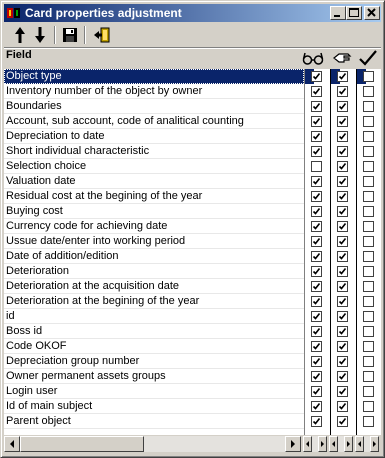  I want to click on field-name-cell: Deterioration, so click(154, 271).